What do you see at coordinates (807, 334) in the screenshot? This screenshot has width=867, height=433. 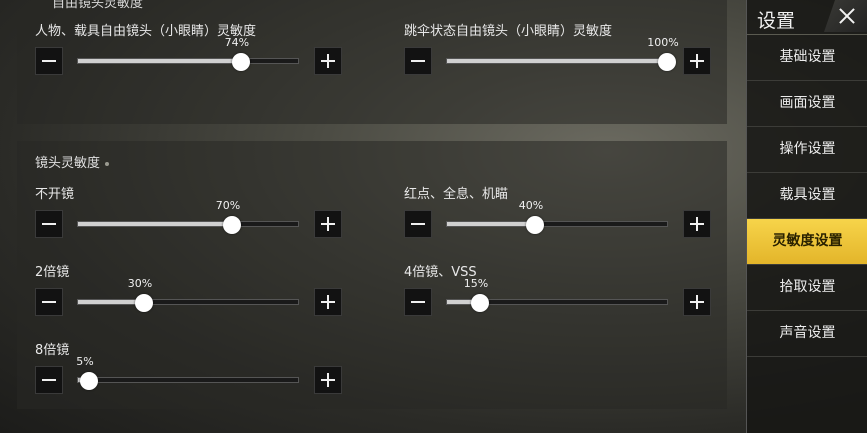 I see `sidebar-item-sound: 声音设置` at bounding box center [807, 334].